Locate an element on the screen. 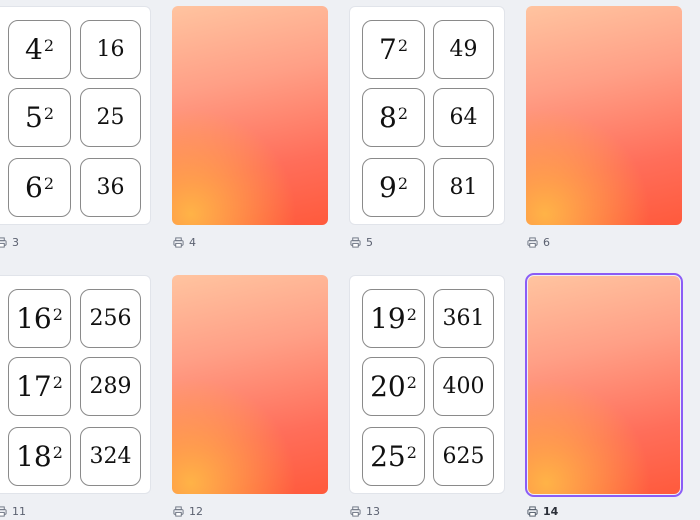  card-answer: 361 is located at coordinates (463, 318).